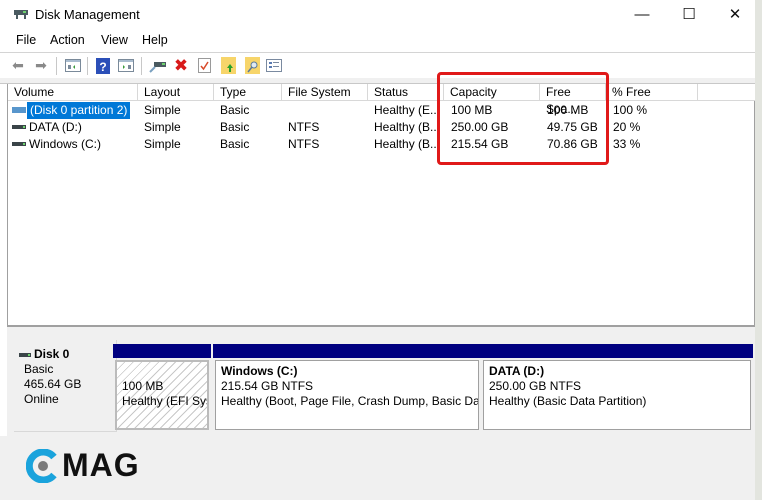 Image resolution: width=762 pixels, height=500 pixels. What do you see at coordinates (406, 92) in the screenshot?
I see `column-header-status: Status` at bounding box center [406, 92].